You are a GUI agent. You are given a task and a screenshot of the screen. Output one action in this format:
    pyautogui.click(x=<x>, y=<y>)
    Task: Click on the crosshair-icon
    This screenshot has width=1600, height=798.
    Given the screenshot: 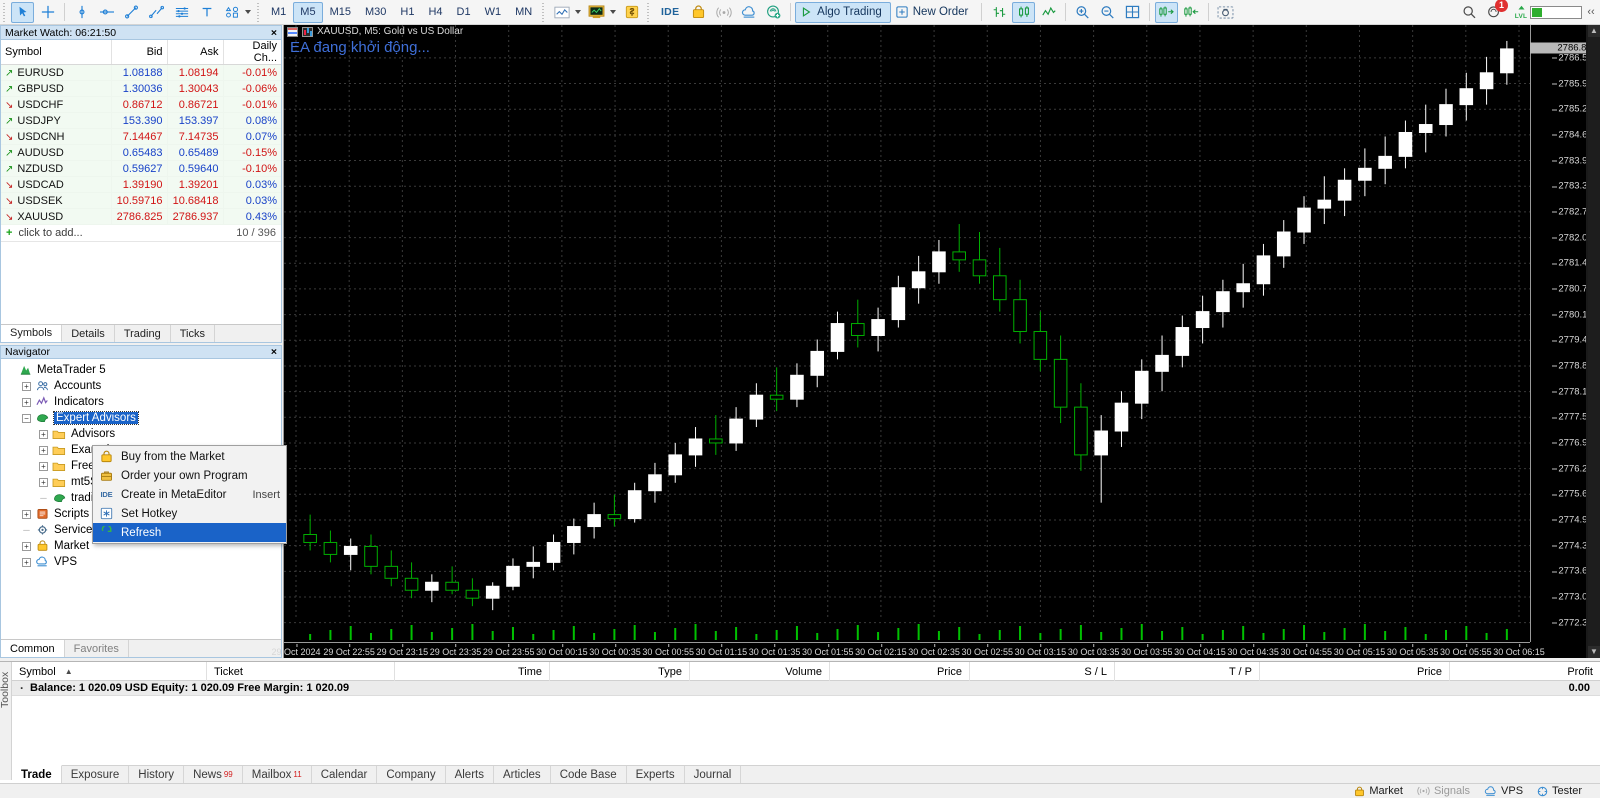 What is the action you would take?
    pyautogui.click(x=47, y=12)
    